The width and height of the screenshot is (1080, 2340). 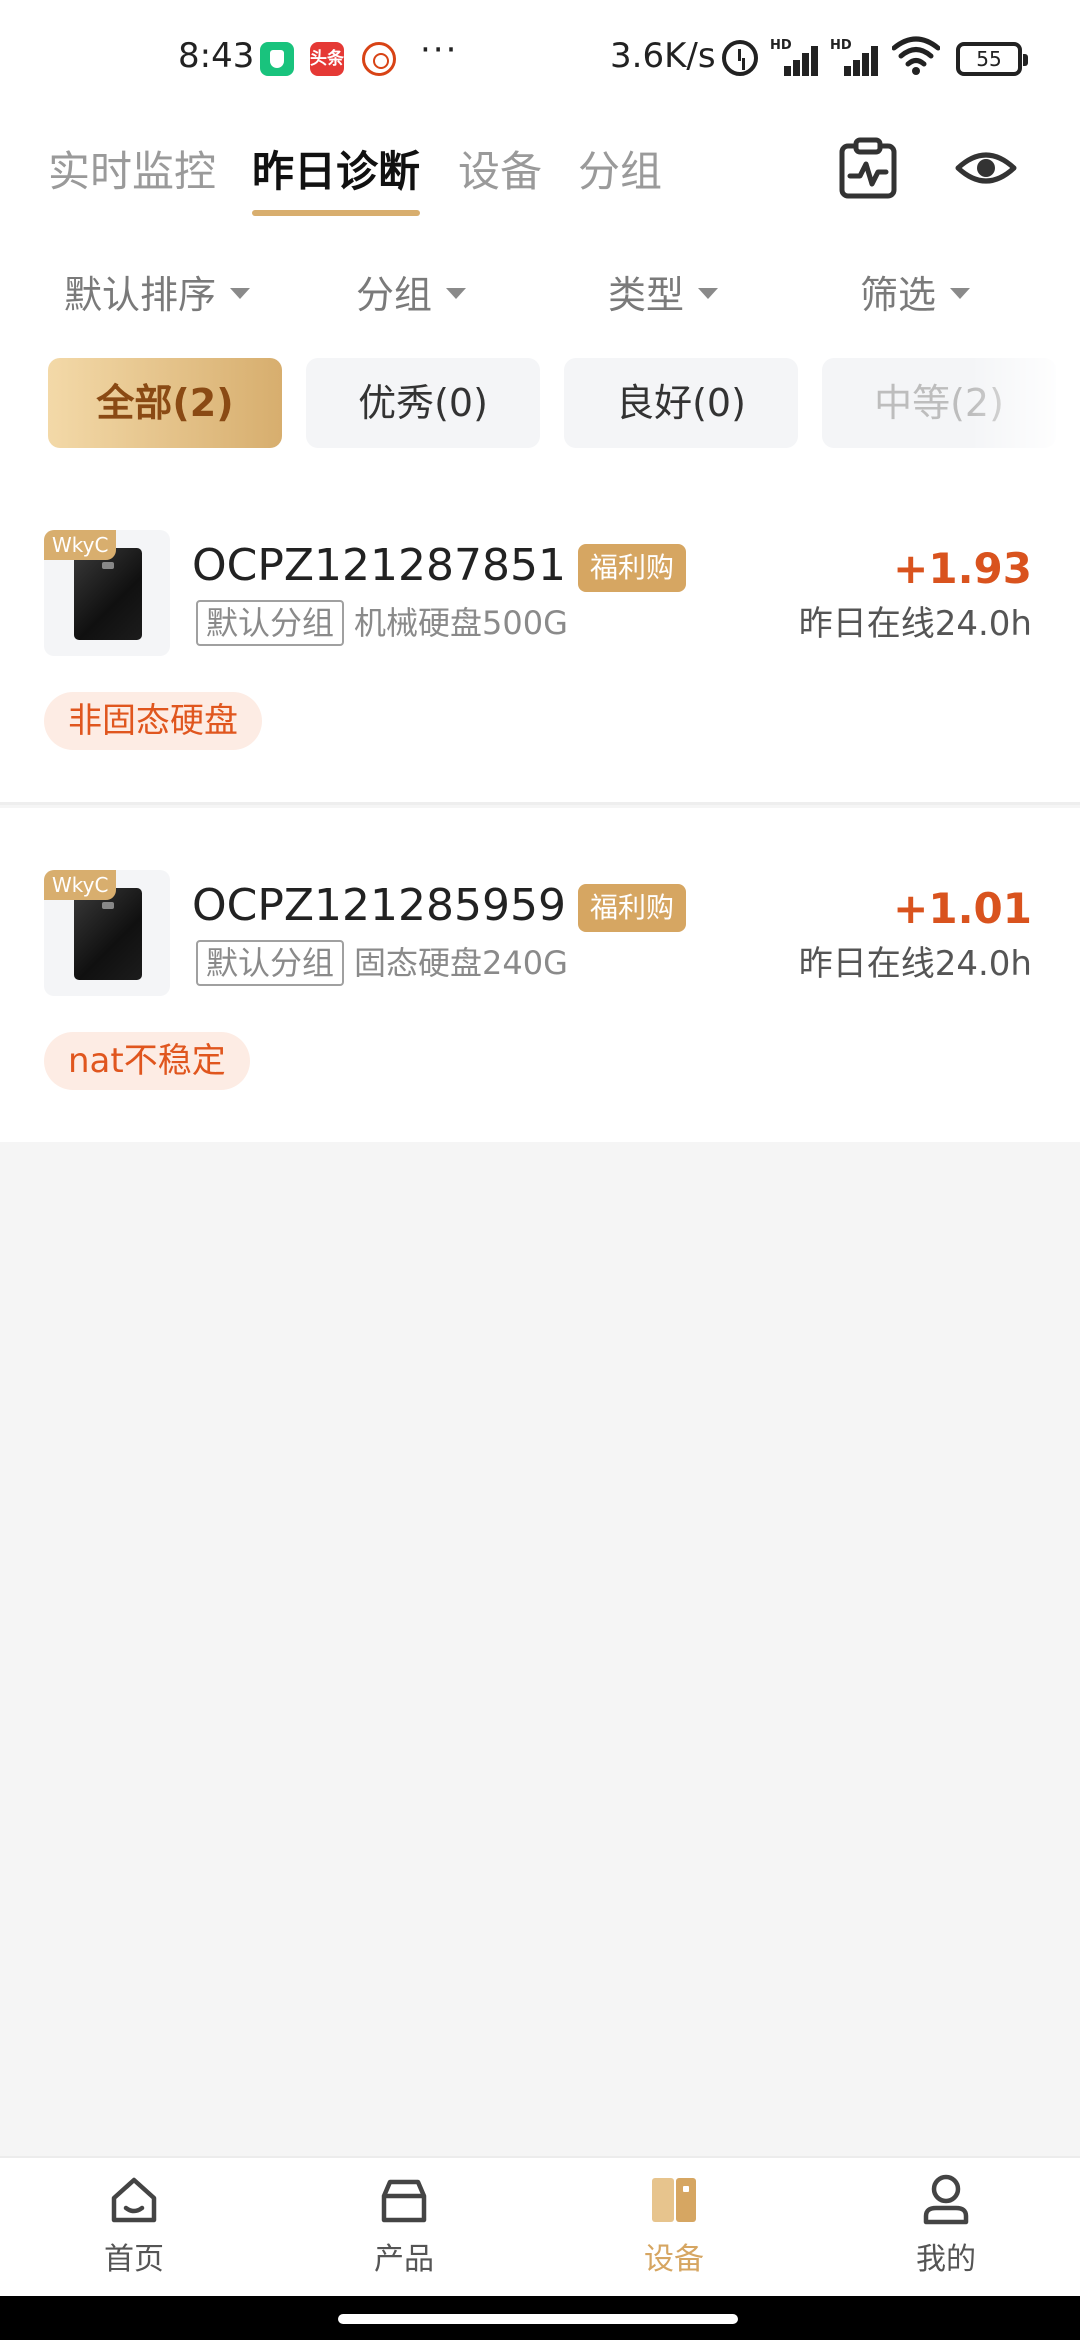 I want to click on filter-dropdown-label: 筛选, so click(x=898, y=295).